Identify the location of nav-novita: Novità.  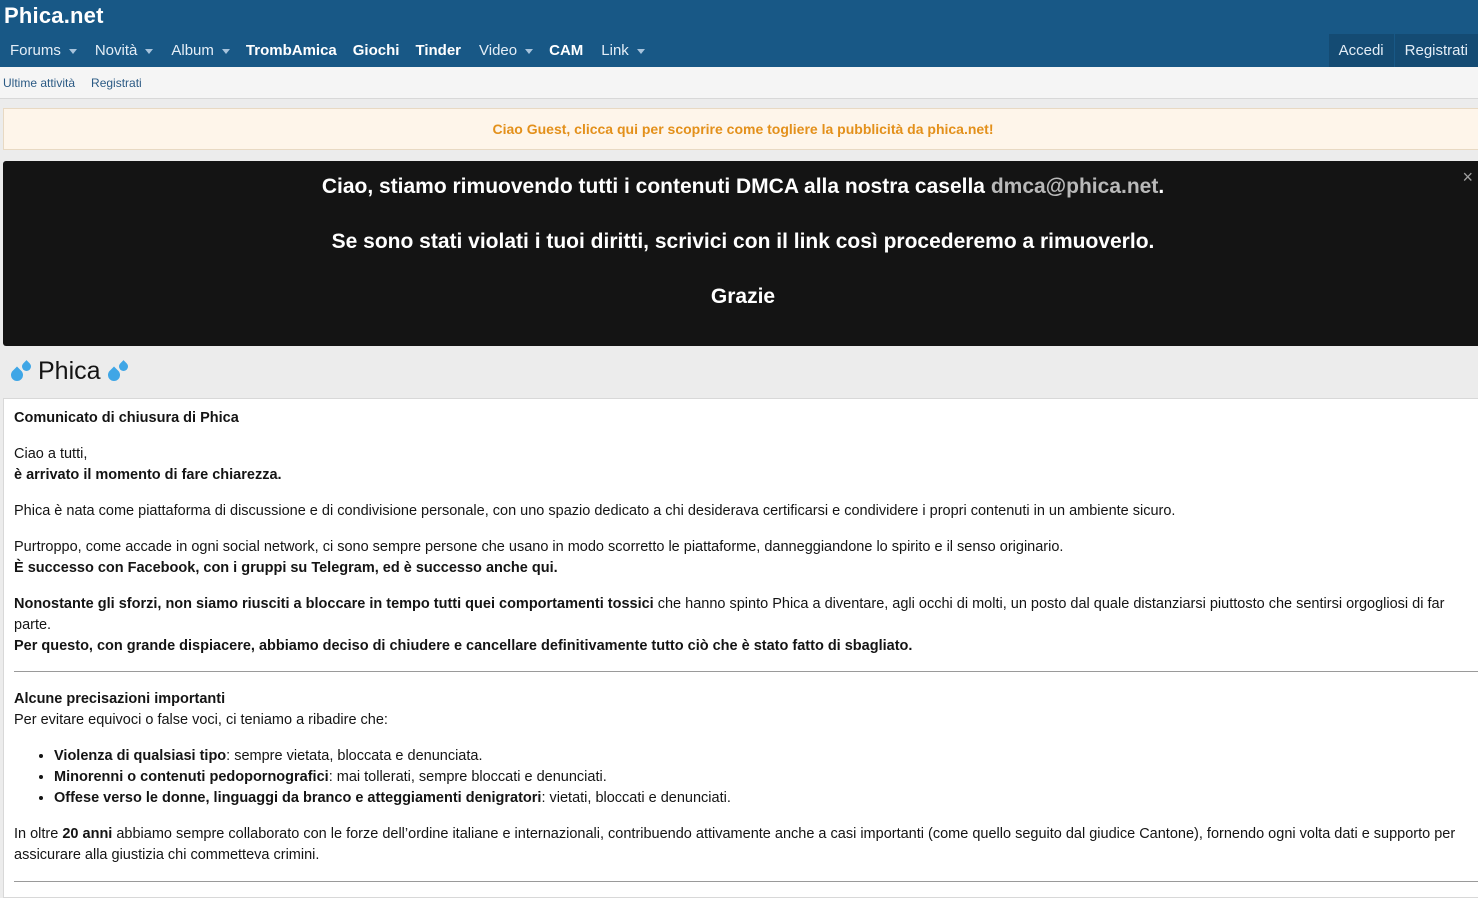
(123, 50).